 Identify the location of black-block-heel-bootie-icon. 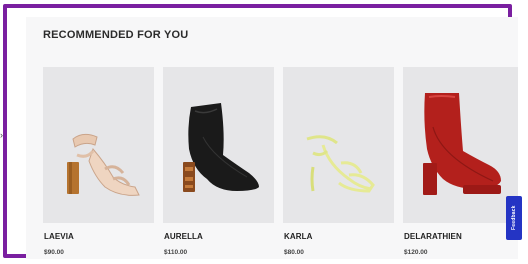
(221, 147).